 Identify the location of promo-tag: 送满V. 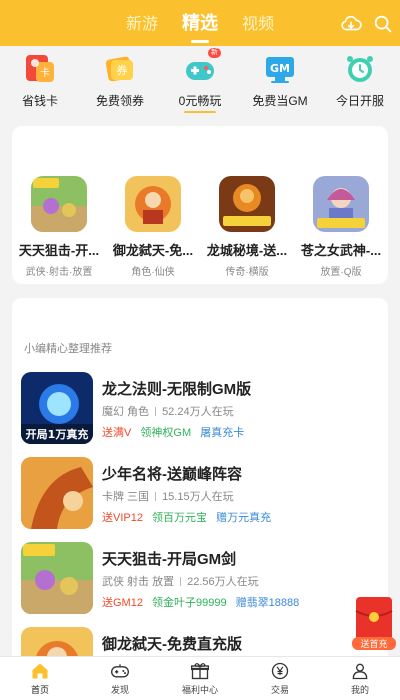
(117, 433).